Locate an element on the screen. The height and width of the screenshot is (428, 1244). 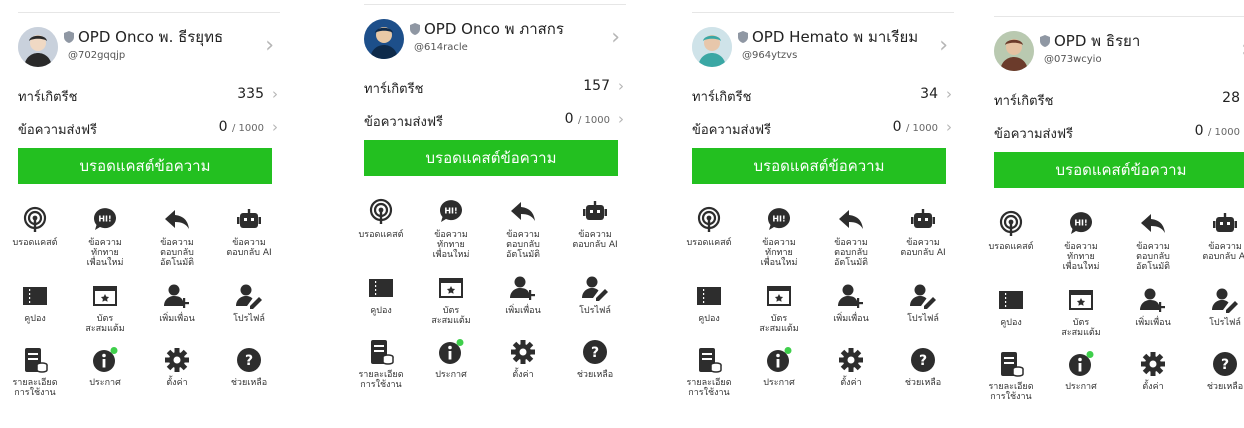
free-messages-total: / 1000 is located at coordinates (922, 128).